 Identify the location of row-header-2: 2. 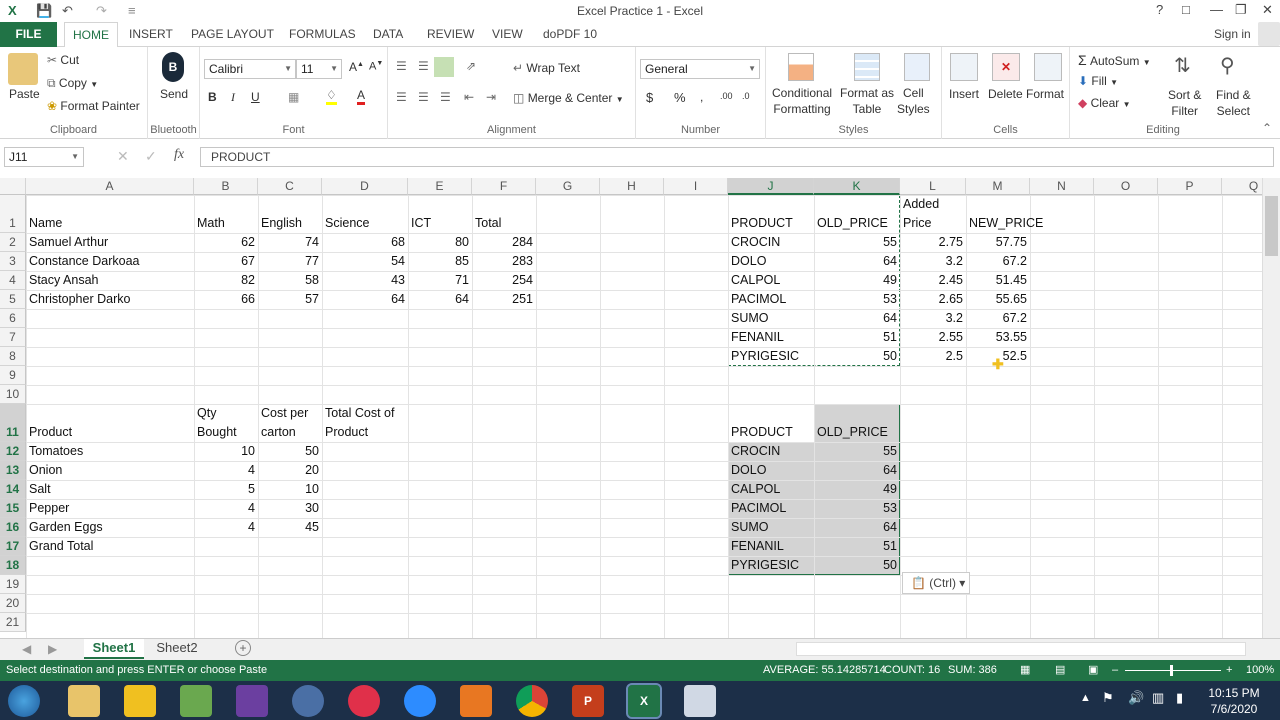
(13, 242).